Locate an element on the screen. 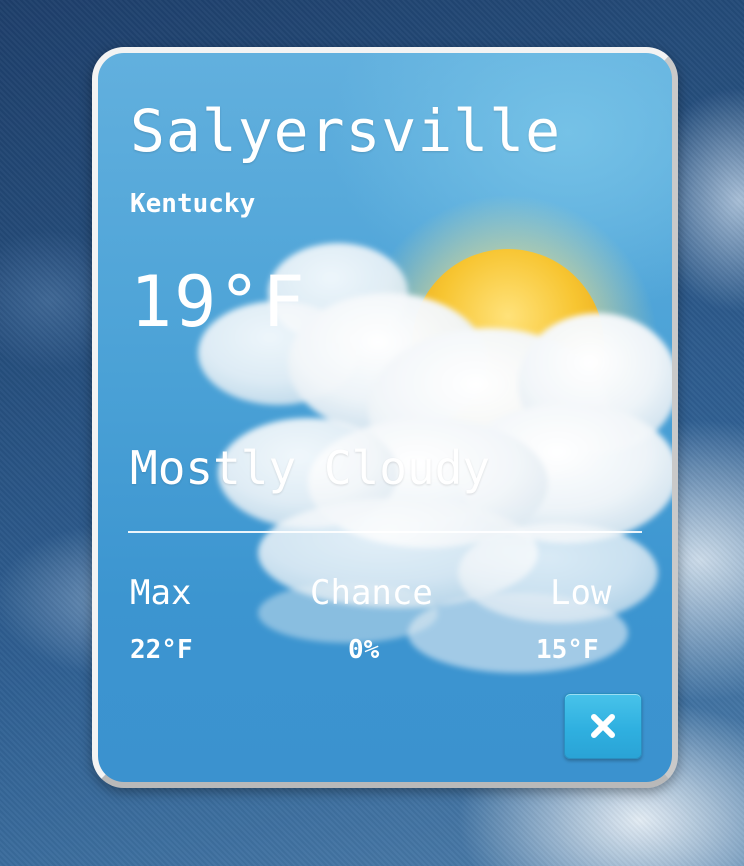 The height and width of the screenshot is (866, 744). stat-chance: Chance 0% is located at coordinates (371, 619).